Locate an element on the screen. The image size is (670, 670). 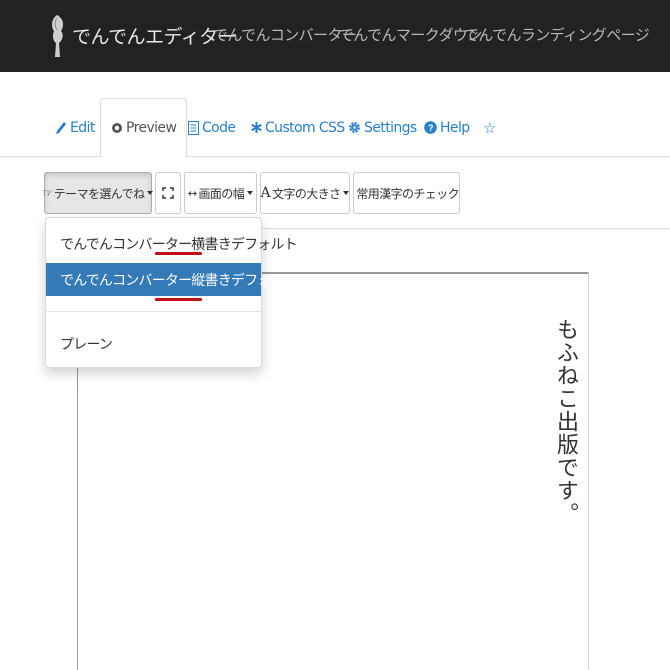
nav-link-converter: でんでんコンバーター is located at coordinates (285, 34).